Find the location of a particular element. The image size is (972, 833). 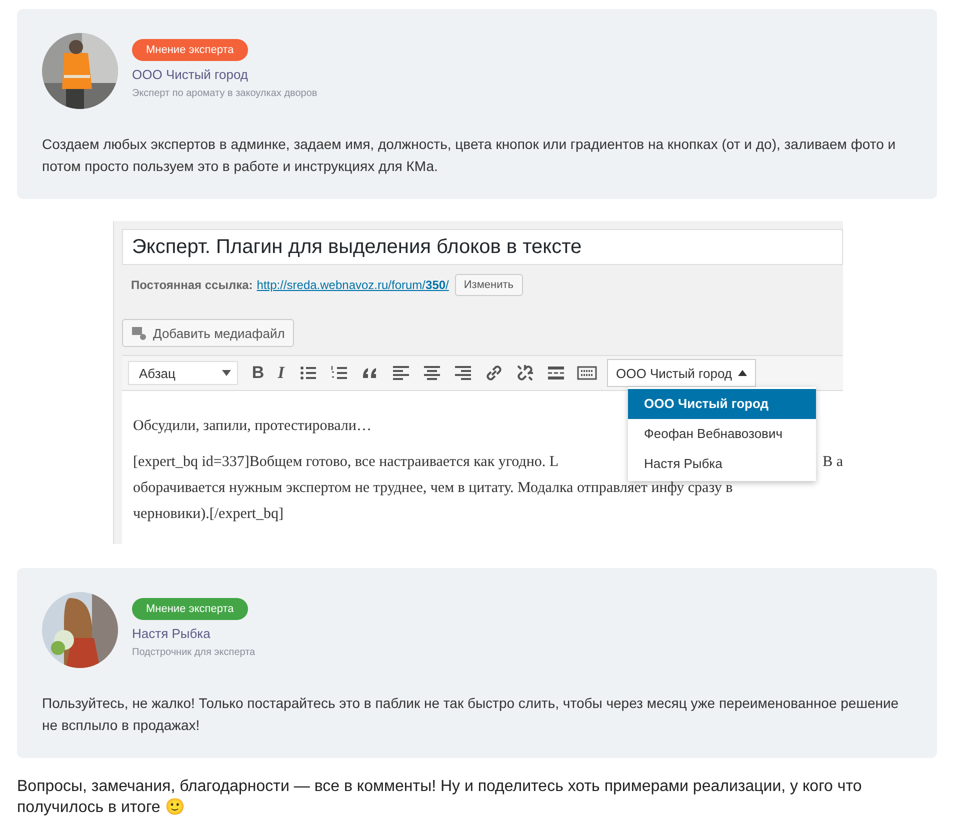

bold-button: B is located at coordinates (258, 373).